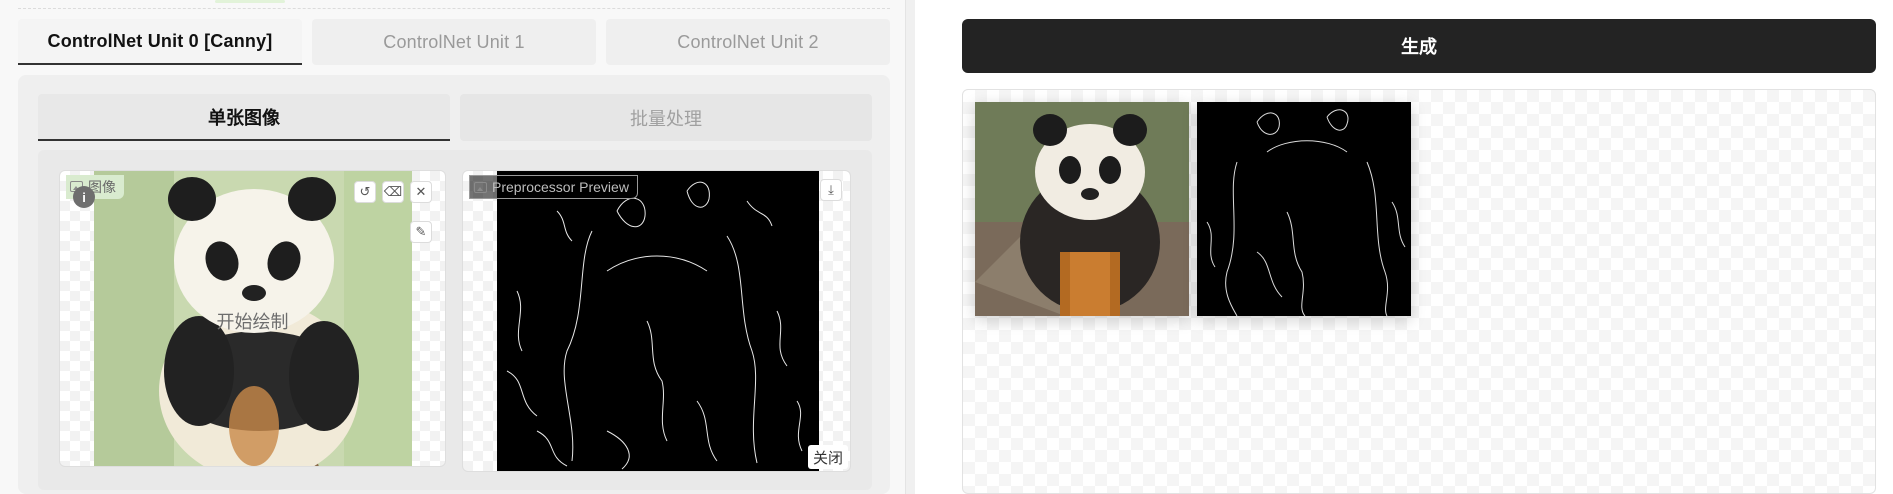  I want to click on tab-controlnet-unit-1: ControlNet Unit 1, so click(454, 42).